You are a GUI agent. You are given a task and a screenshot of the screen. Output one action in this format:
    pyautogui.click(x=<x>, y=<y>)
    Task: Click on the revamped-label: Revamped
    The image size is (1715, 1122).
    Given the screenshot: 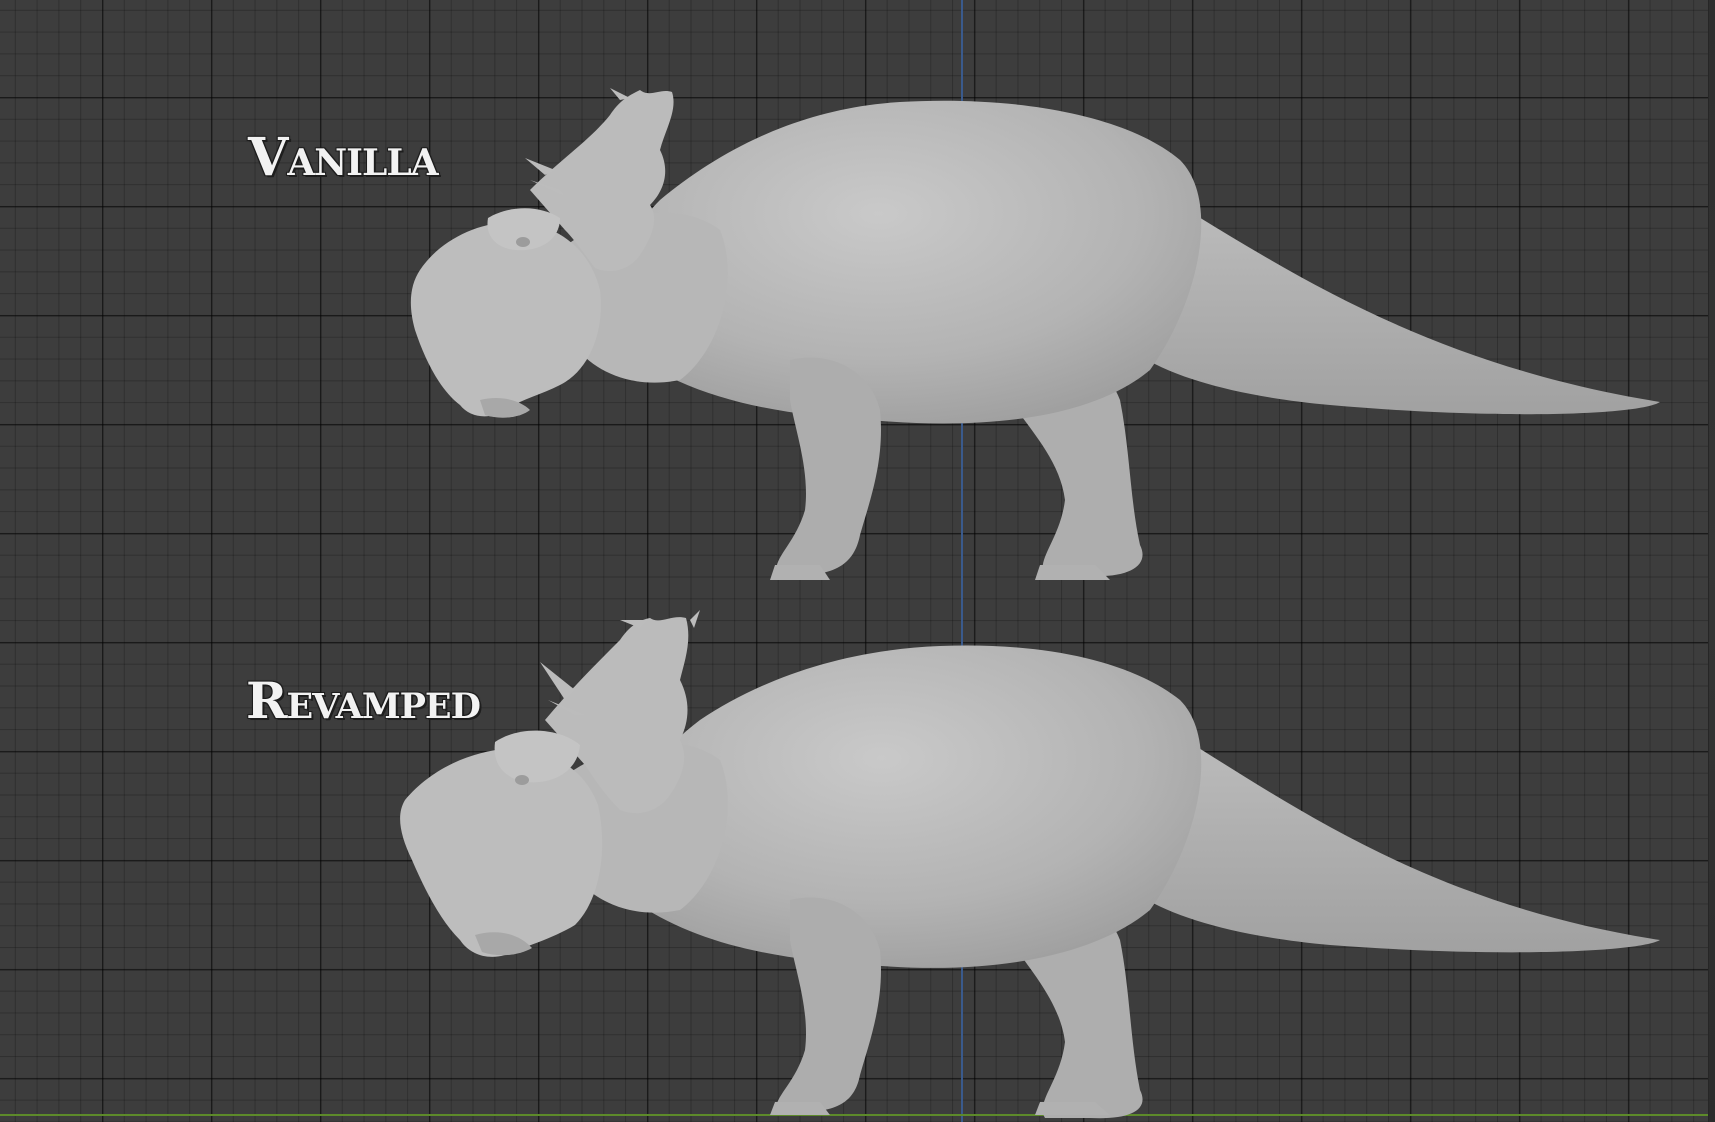 What is the action you would take?
    pyautogui.click(x=363, y=700)
    